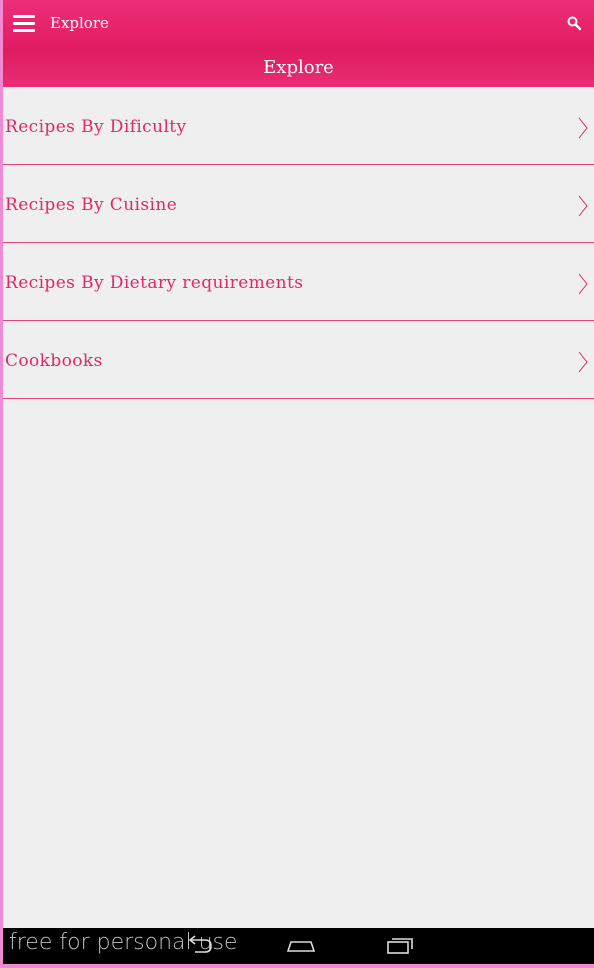 The height and width of the screenshot is (968, 594). I want to click on list-item-recipes-by-dietary: Recipes By Dietary requirements, so click(298, 282).